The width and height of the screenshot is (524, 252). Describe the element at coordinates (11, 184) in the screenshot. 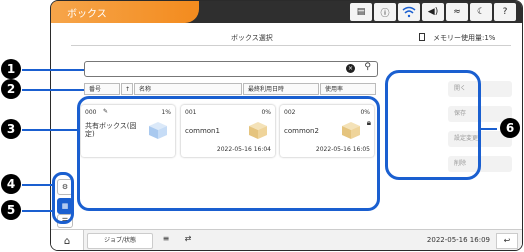

I see `callout-4: 4` at that location.